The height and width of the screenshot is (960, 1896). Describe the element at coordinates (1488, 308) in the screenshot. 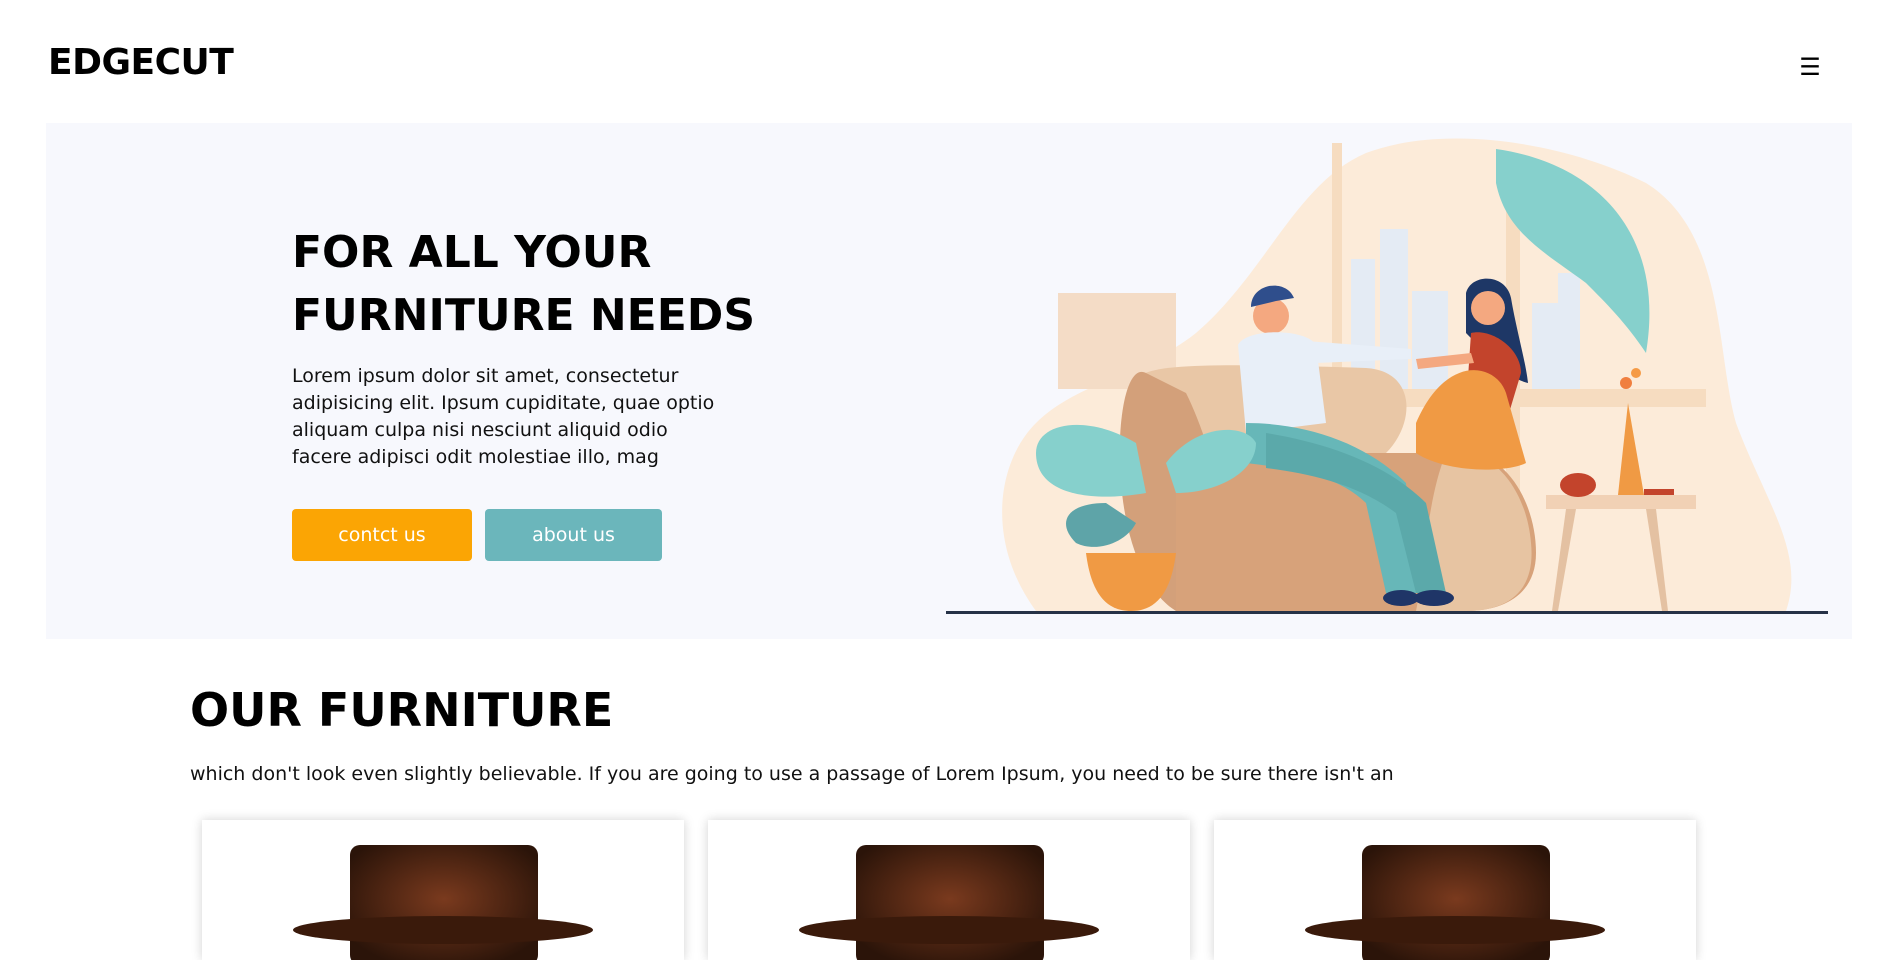

I see `woman-head` at that location.